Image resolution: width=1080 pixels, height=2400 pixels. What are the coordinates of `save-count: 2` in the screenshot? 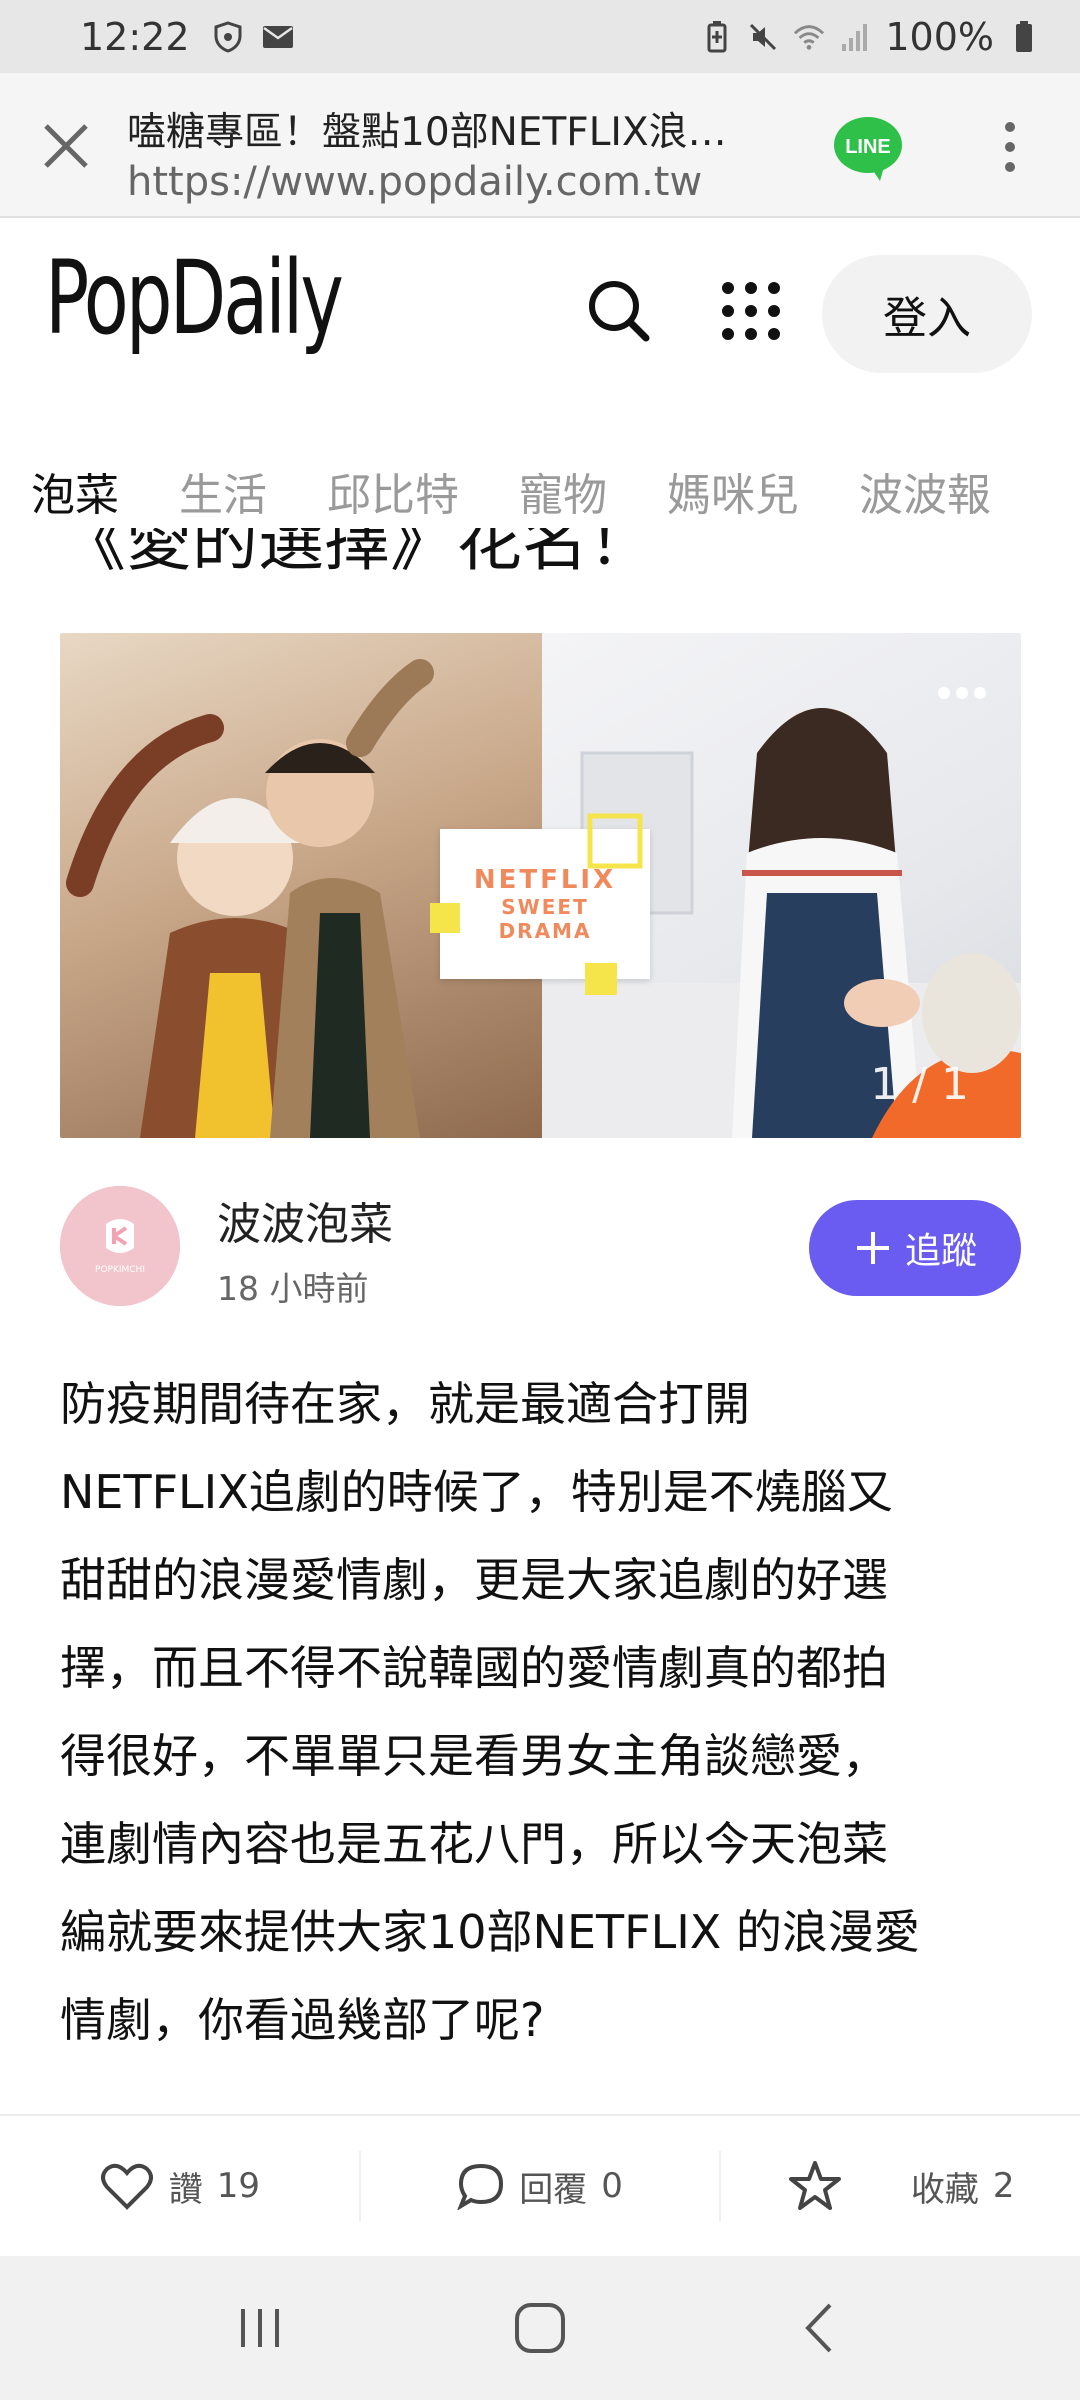 It's located at (1003, 2186).